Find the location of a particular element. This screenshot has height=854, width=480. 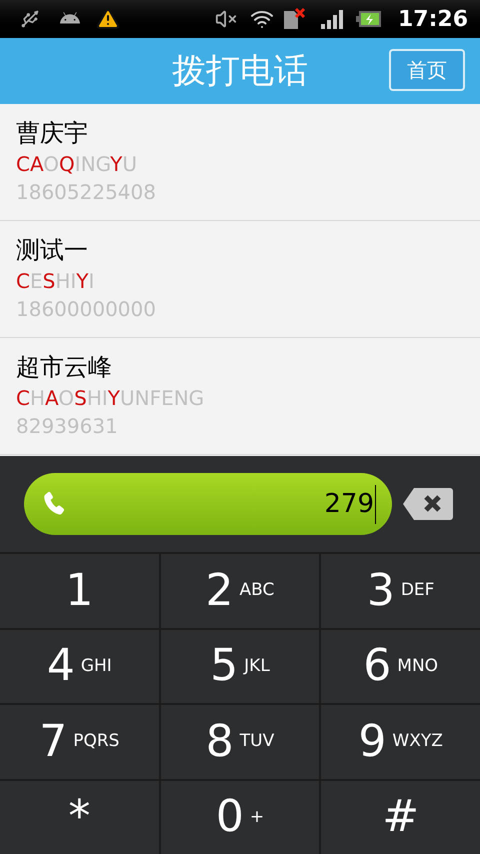

backspace-icon is located at coordinates (428, 504).